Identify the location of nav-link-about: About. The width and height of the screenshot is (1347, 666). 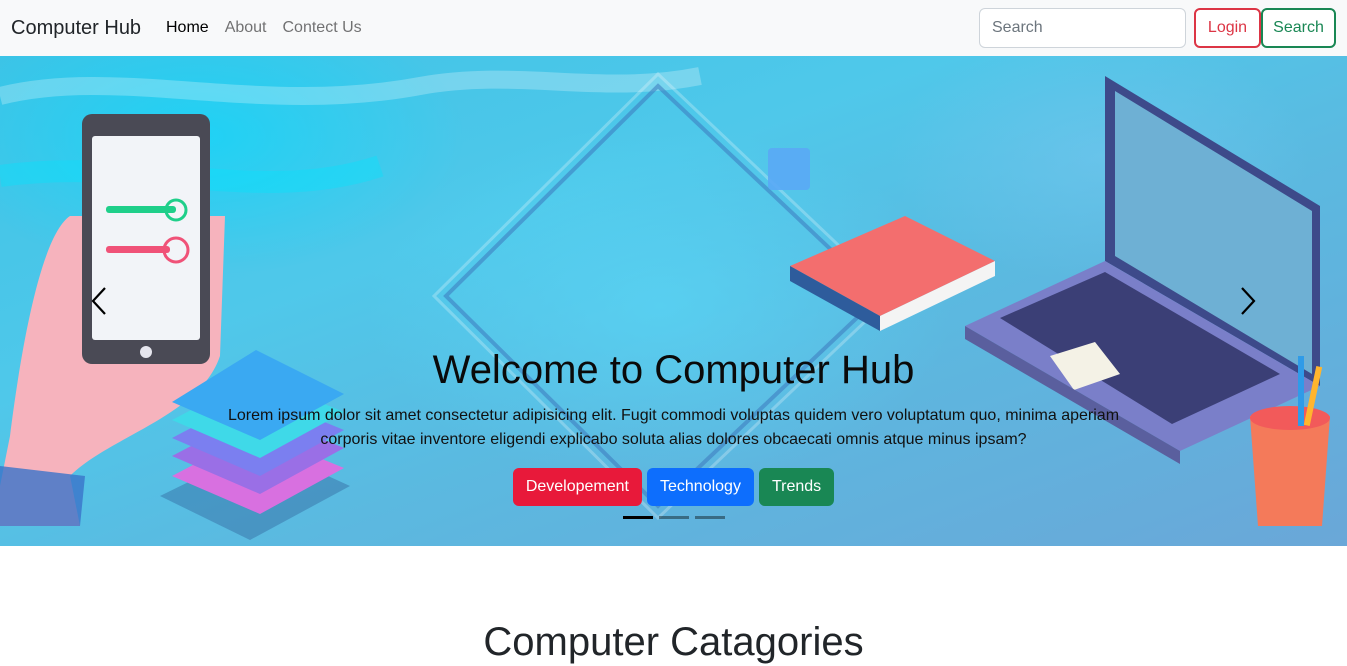
(246, 28).